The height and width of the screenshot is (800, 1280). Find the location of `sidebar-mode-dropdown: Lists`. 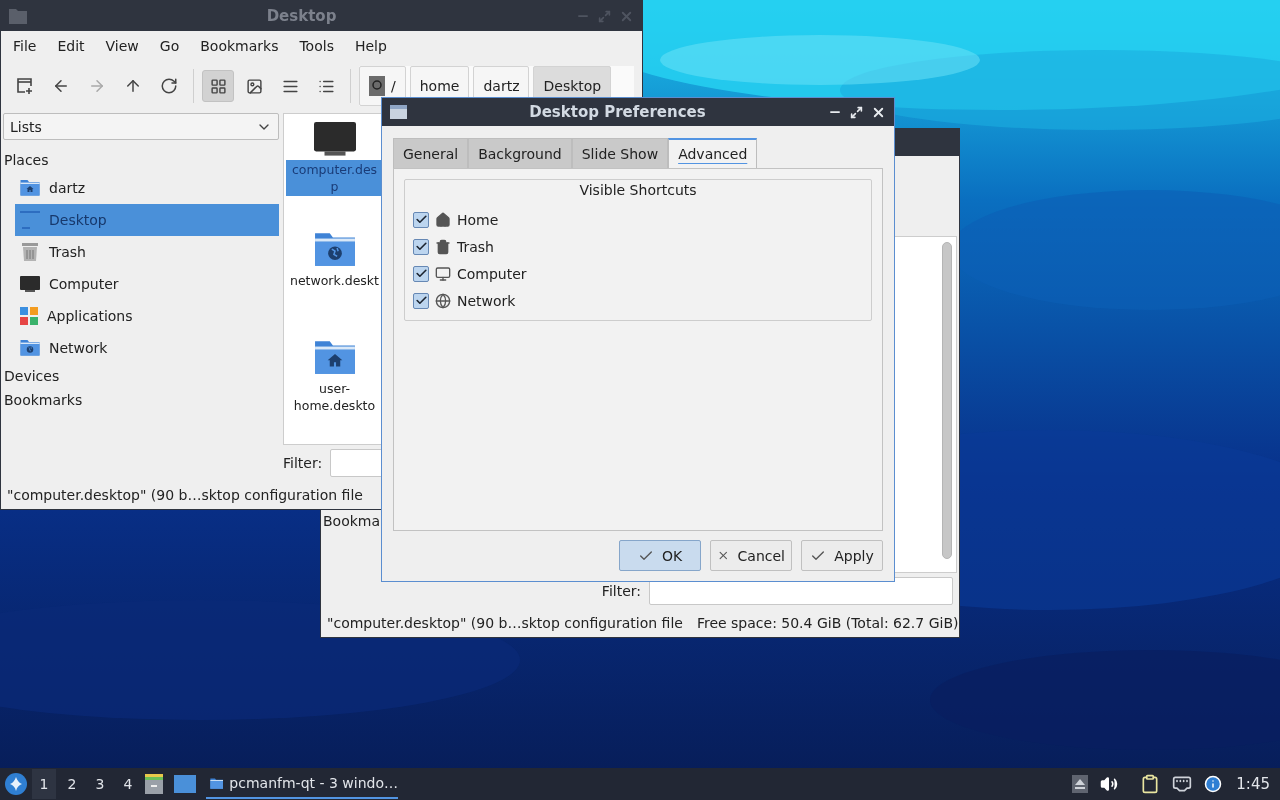

sidebar-mode-dropdown: Lists is located at coordinates (141, 126).